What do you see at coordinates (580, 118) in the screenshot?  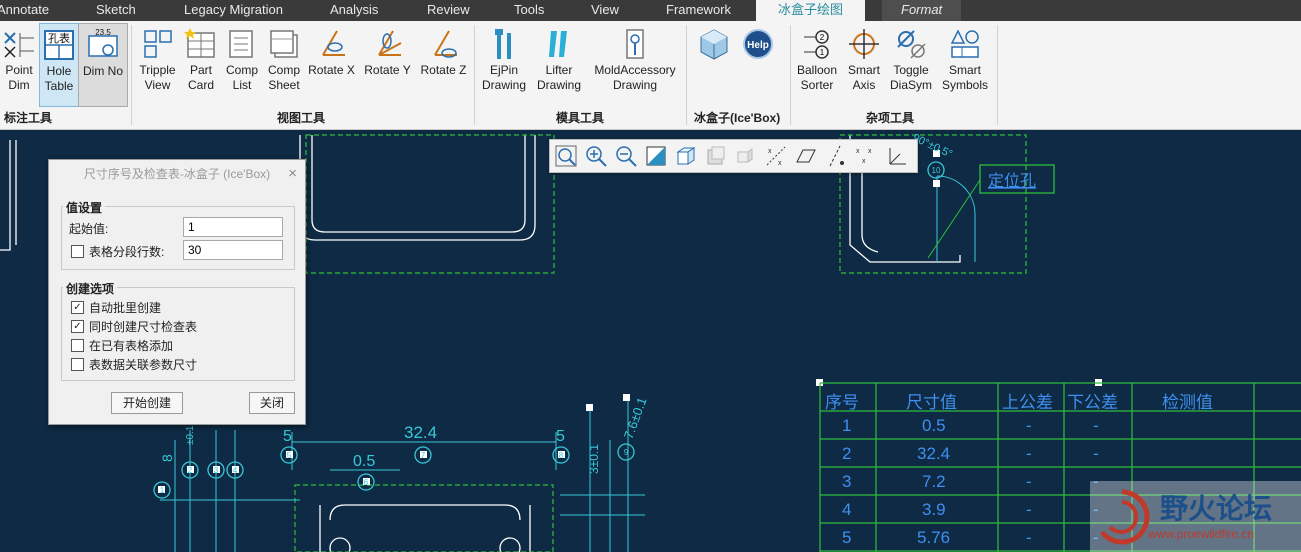 I see `group-label-mold-tools: 模具工具` at bounding box center [580, 118].